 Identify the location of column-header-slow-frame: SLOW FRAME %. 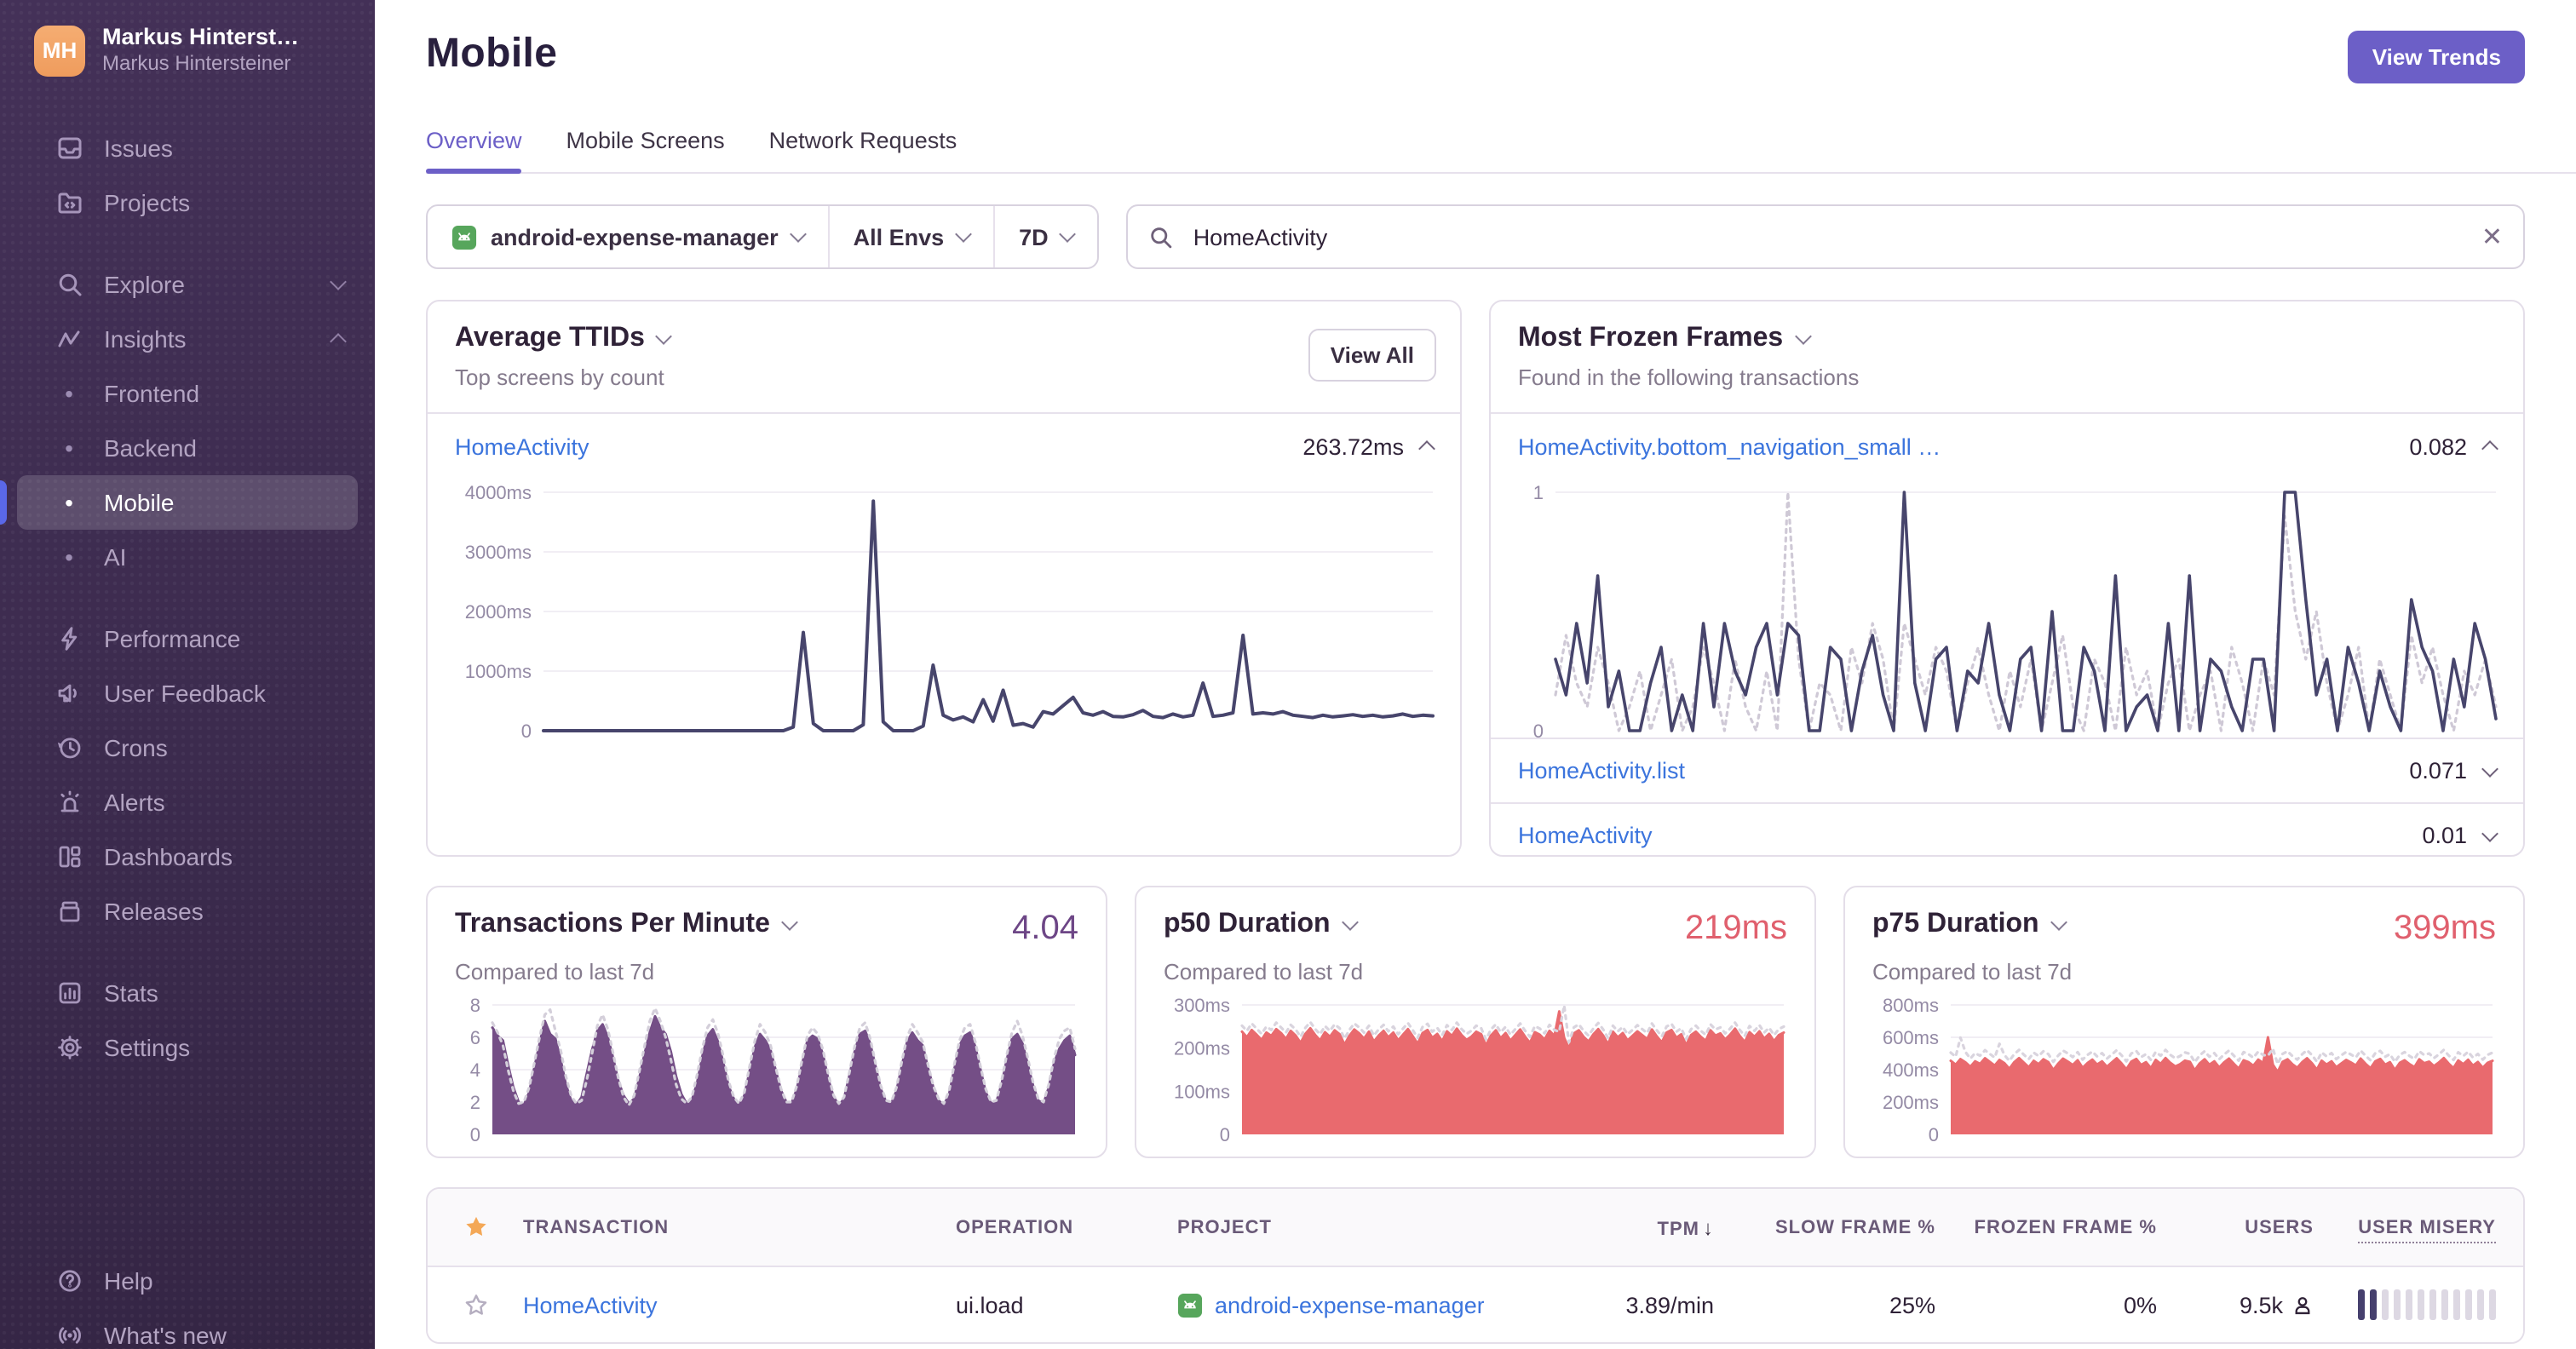
(1824, 1227).